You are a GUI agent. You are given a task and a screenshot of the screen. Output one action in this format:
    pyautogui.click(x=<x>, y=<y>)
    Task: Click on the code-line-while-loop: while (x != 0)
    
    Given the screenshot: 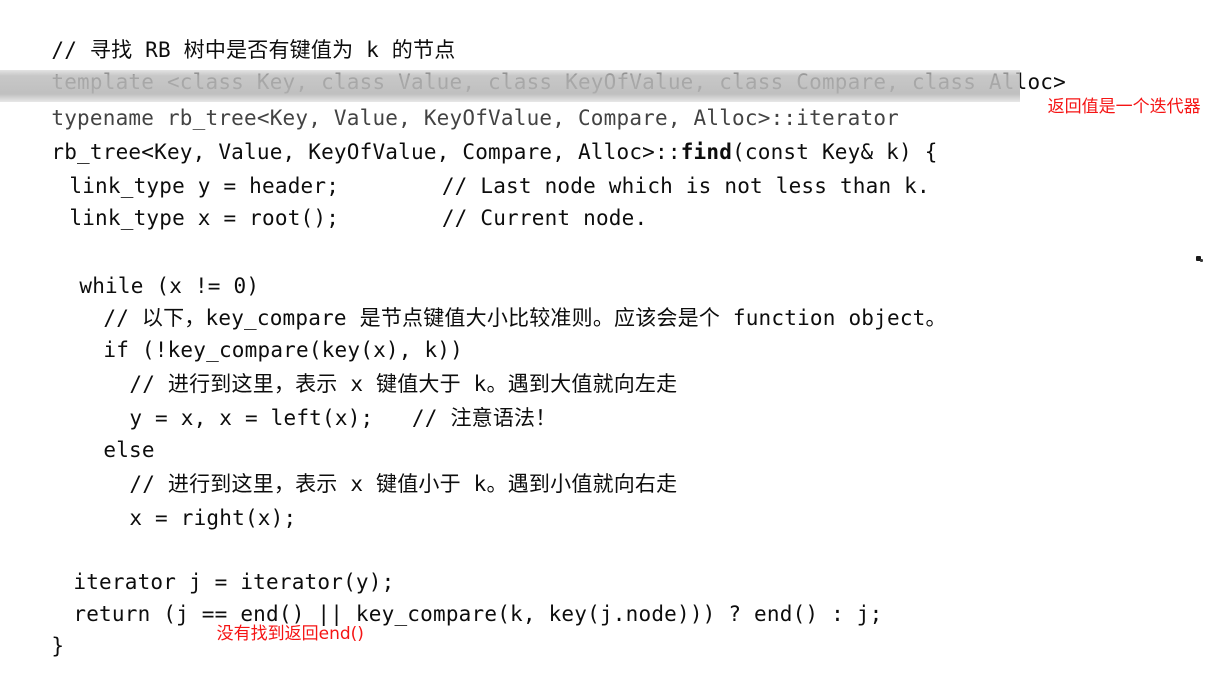 What is the action you would take?
    pyautogui.click(x=609, y=268)
    